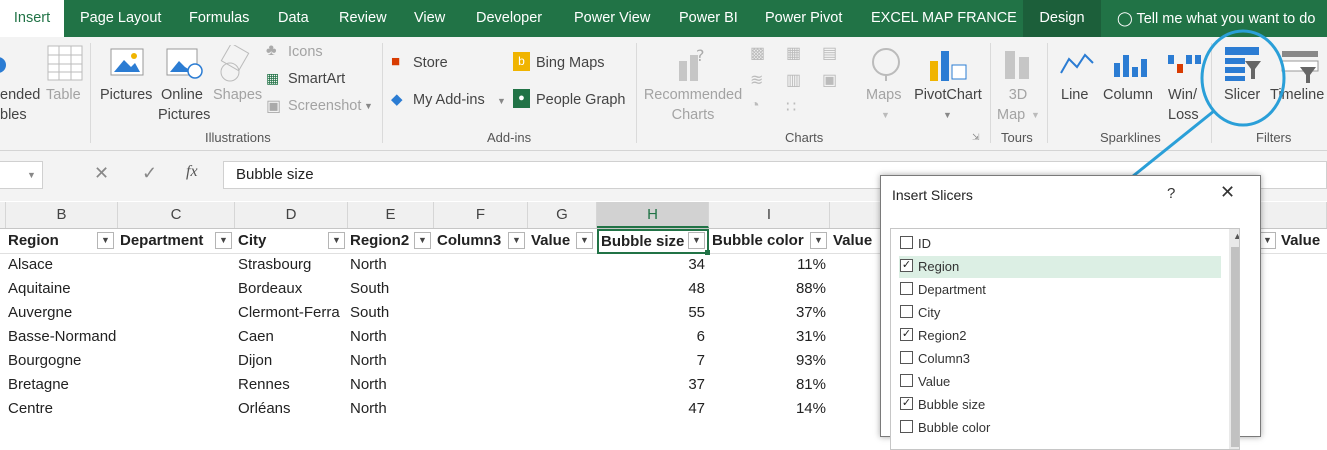 This screenshot has width=1327, height=450. What do you see at coordinates (952, 404) in the screenshot?
I see `field-label: Bubble size` at bounding box center [952, 404].